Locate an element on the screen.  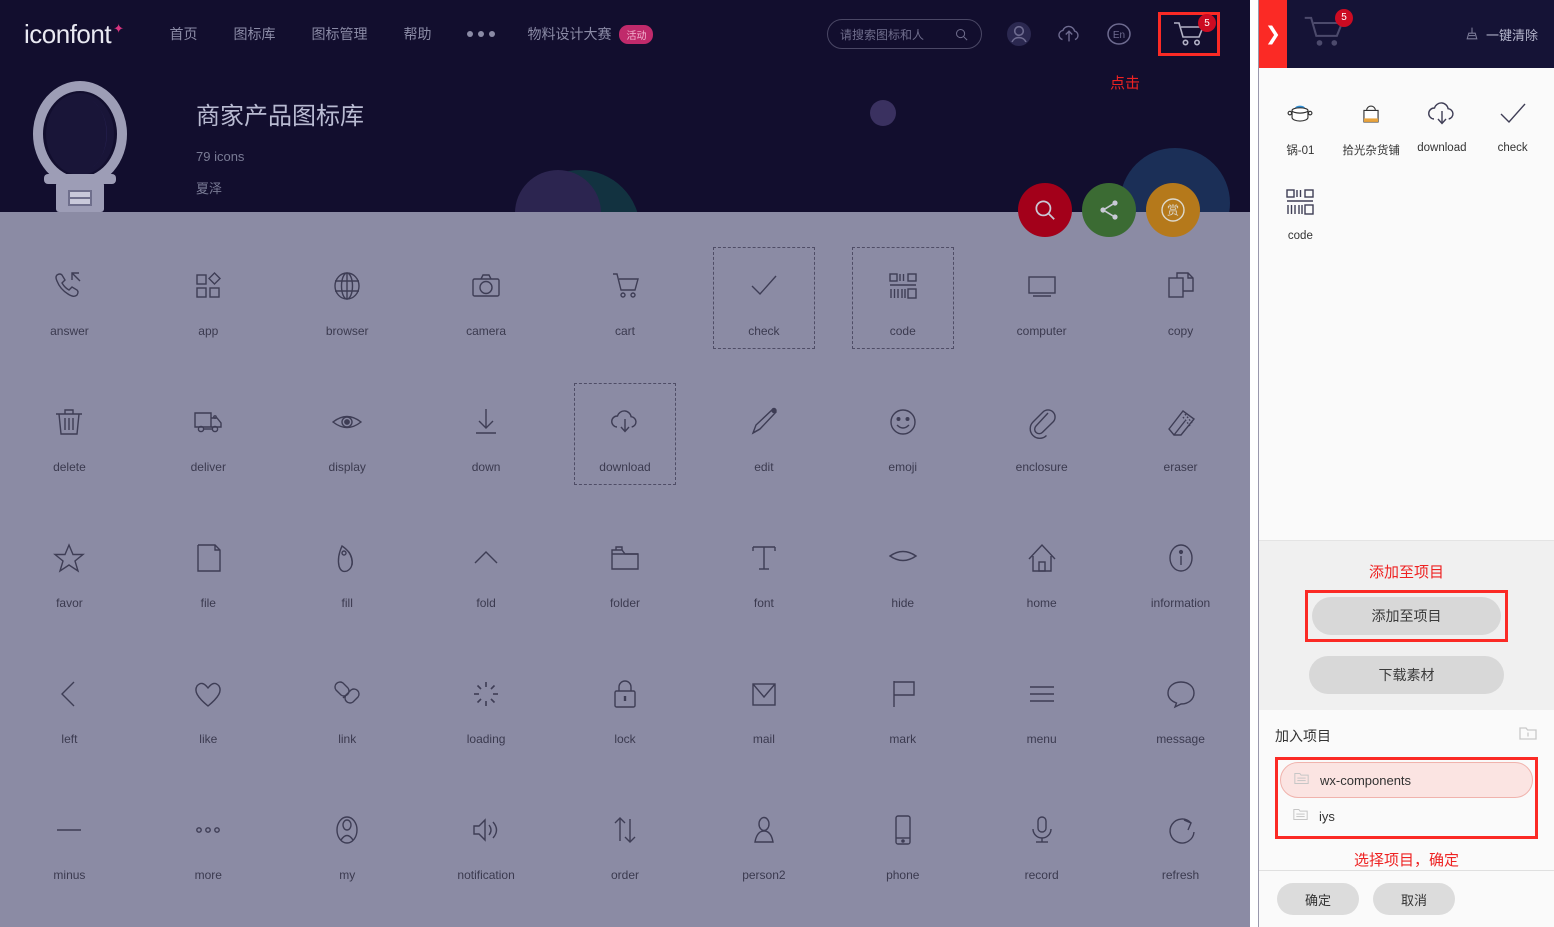
icon-cell-menu: menu is located at coordinates (1041, 706).